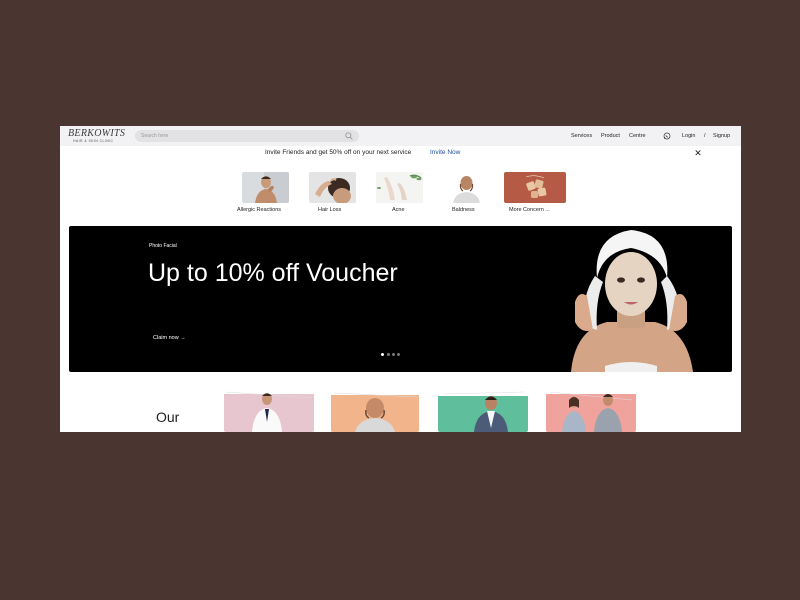 This screenshot has height=600, width=800. What do you see at coordinates (329, 210) in the screenshot?
I see `concern-label-hair-loss: Hair Loss` at bounding box center [329, 210].